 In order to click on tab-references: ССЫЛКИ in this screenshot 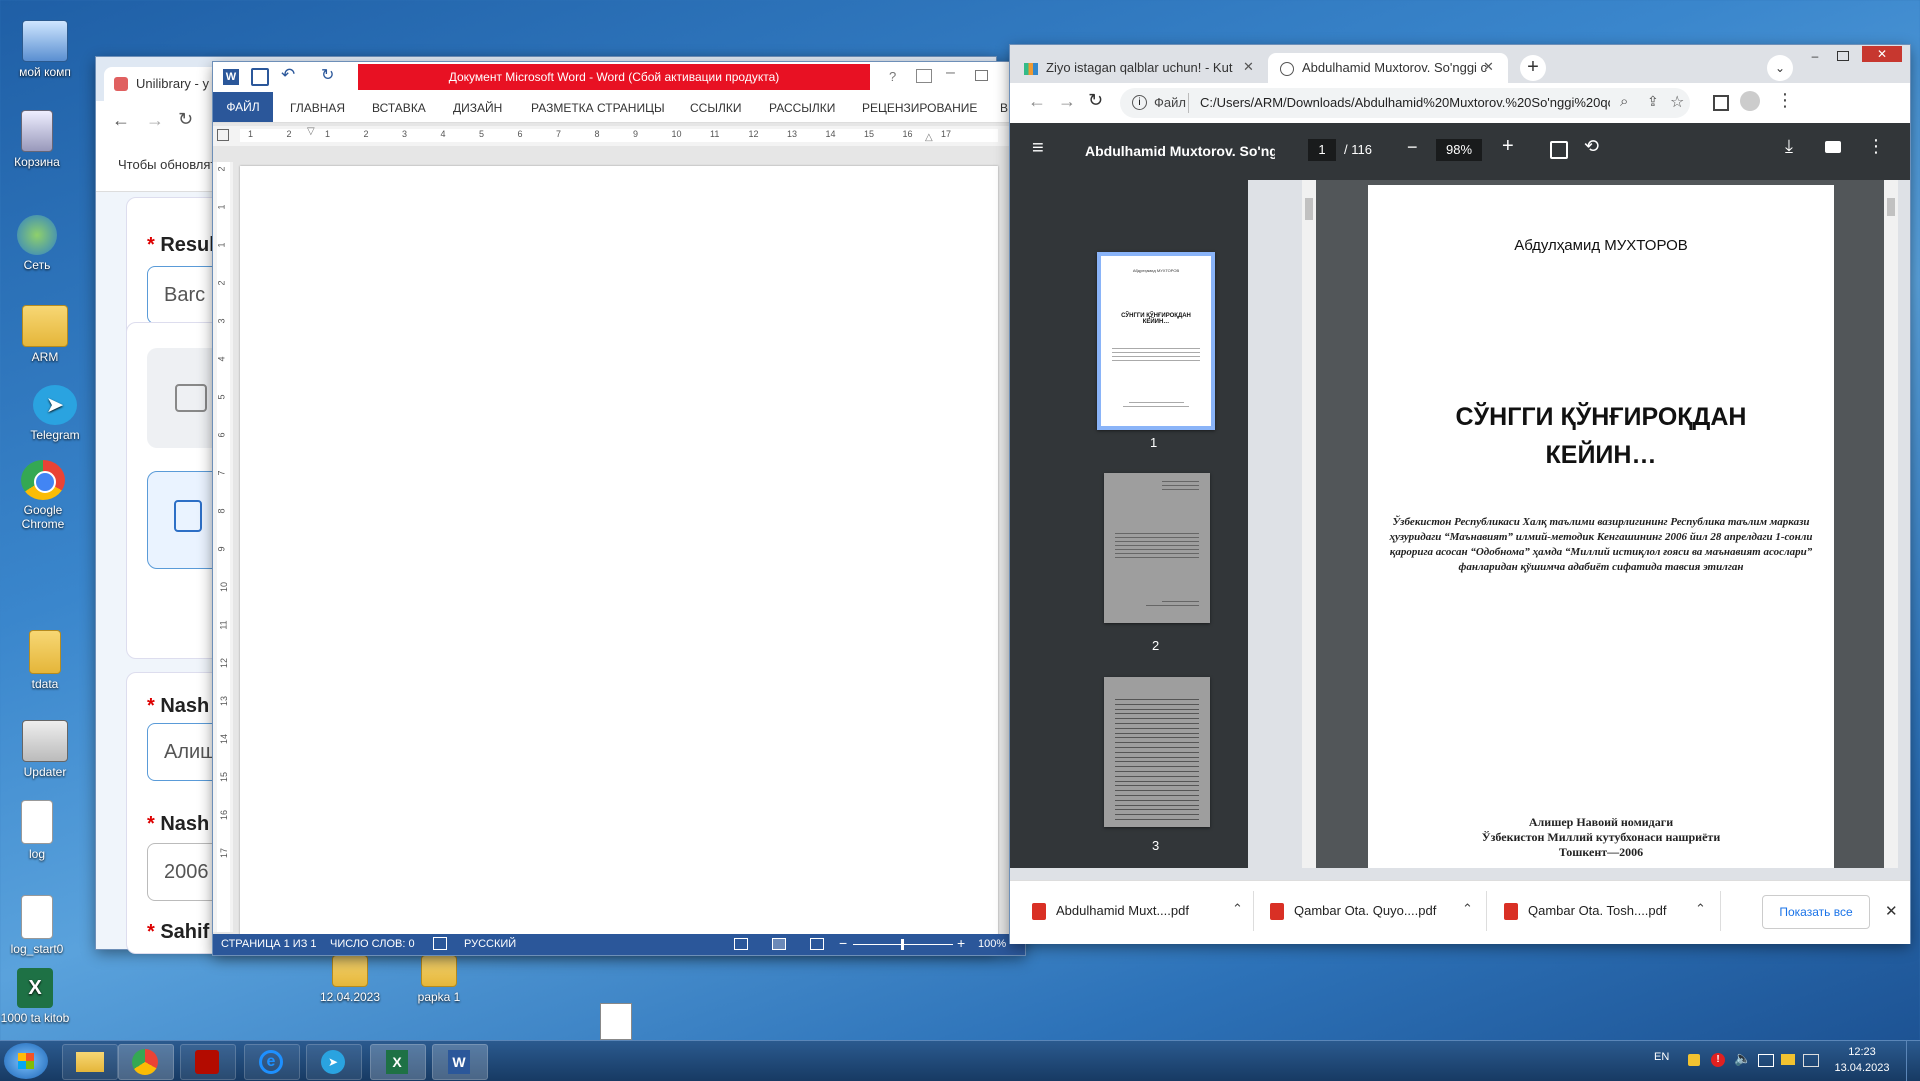, I will do `click(715, 108)`.